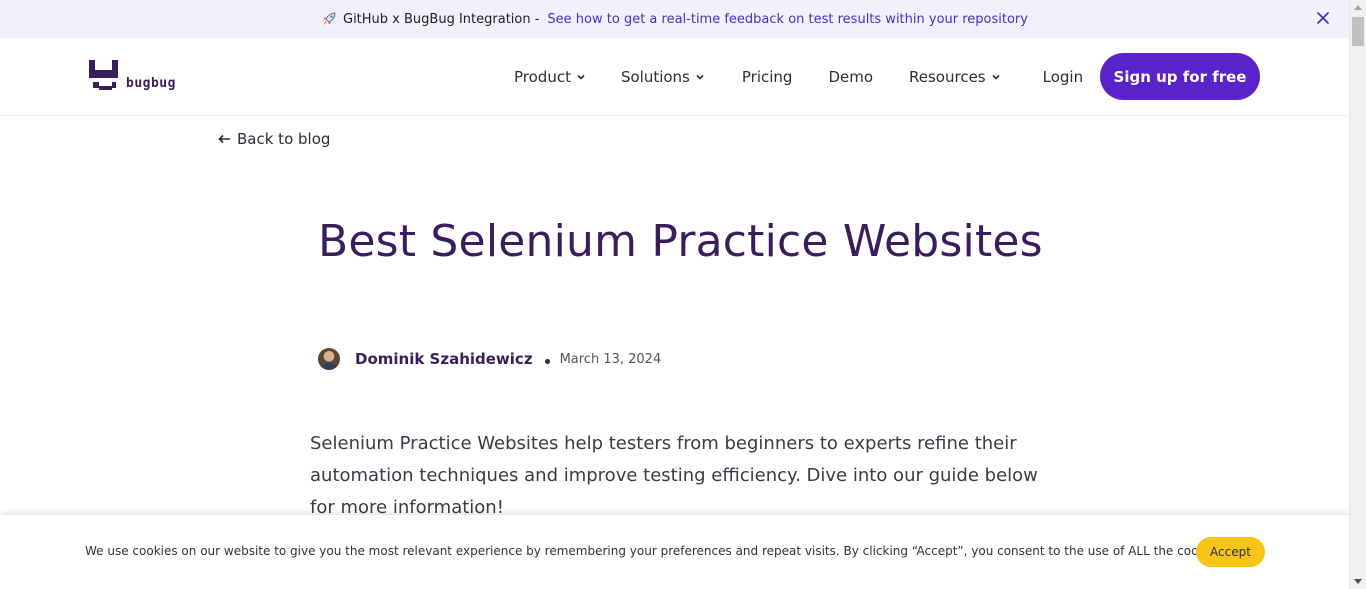 The image size is (1366, 589). I want to click on scrollbar-thumb, so click(1358, 31).